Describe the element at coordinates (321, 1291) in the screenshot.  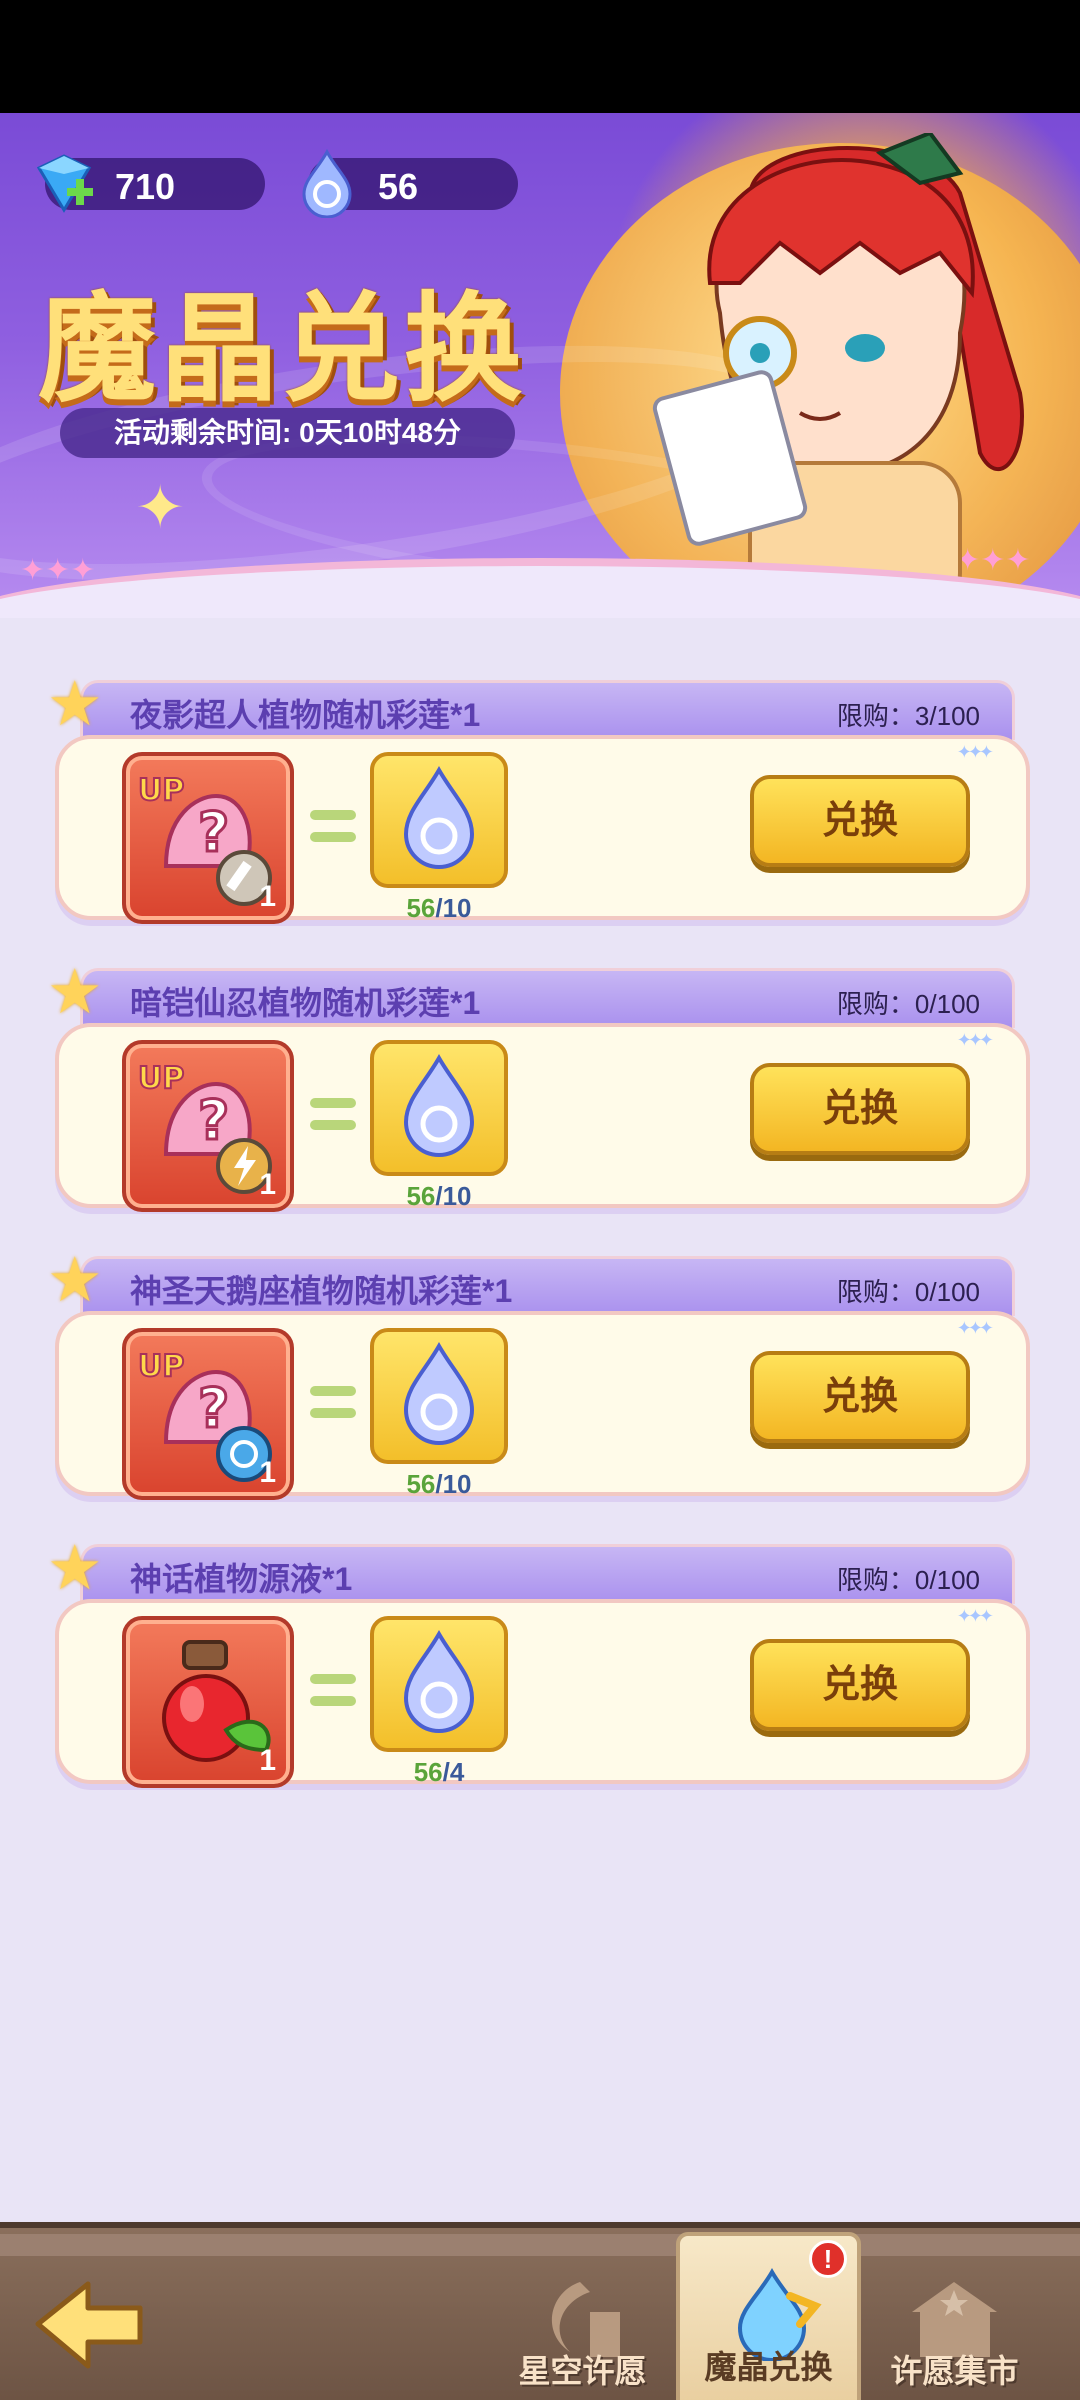
I see `item-name: 神圣天鹅座植物随机彩莲*1` at that location.